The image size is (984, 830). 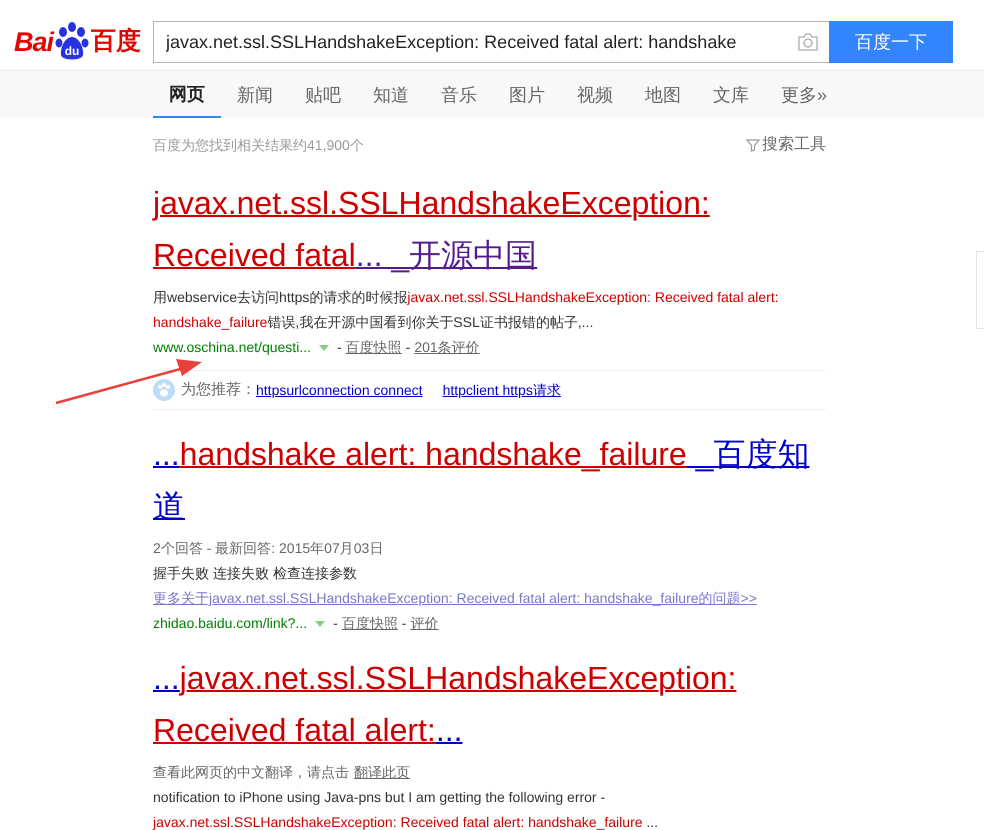 I want to click on answer-meta: 2个回答 - 最新回答: 2015年07月03日, so click(x=268, y=548).